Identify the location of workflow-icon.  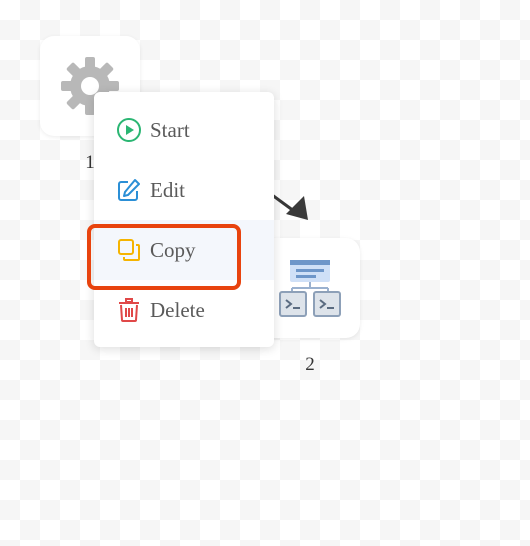
(310, 288).